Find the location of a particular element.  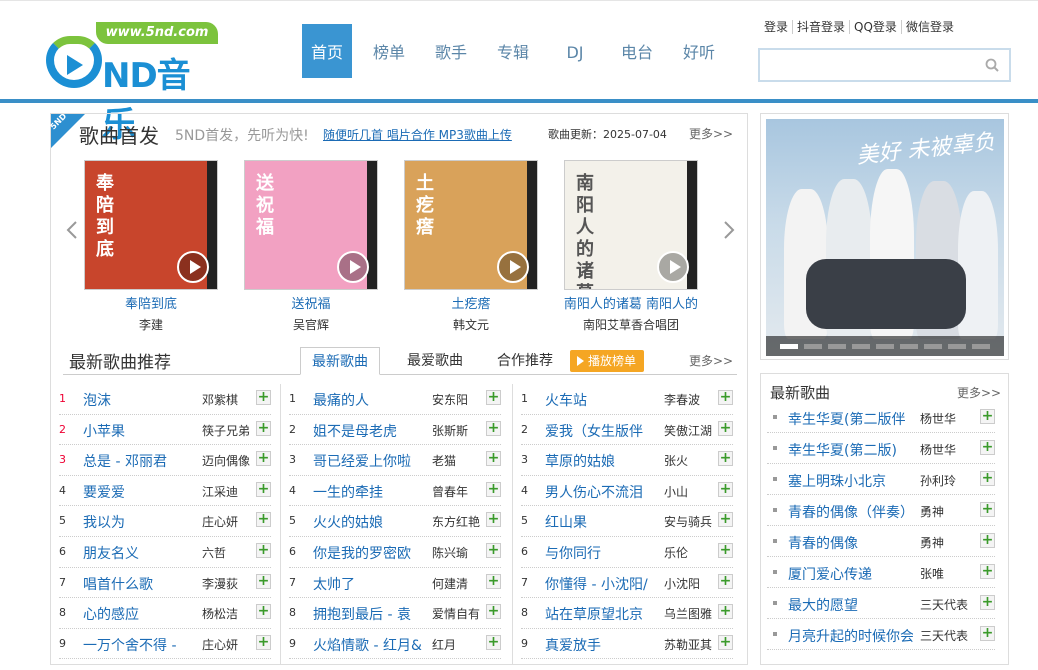

album-artist: 吴官辉 is located at coordinates (311, 324).